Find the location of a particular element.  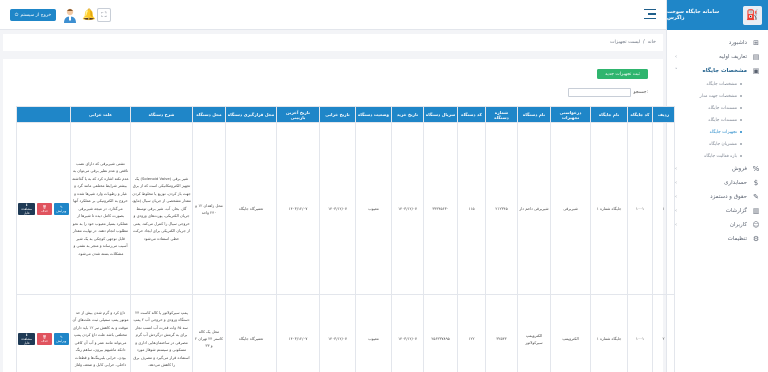

brand-header: سامانه جایگاه سوخت زاگرس ⛽ is located at coordinates (717, 15).